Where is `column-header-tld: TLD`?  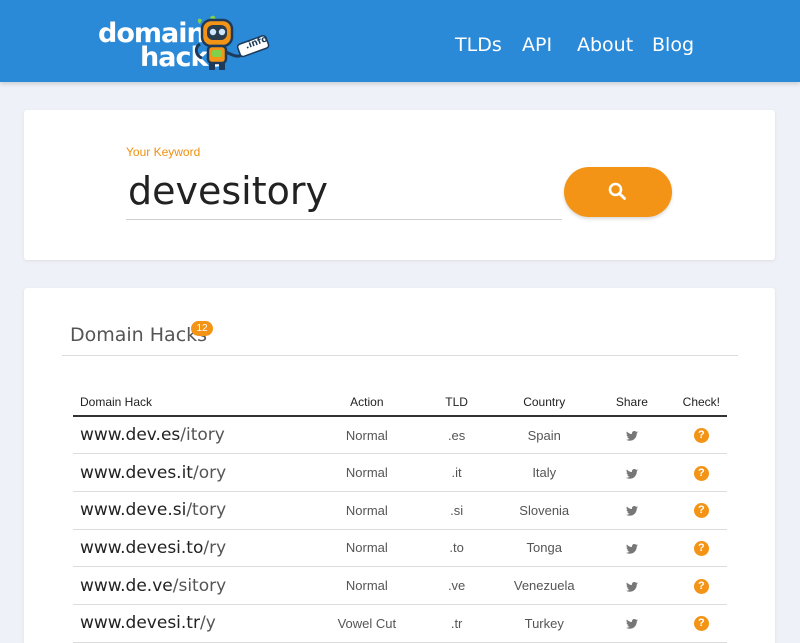 column-header-tld: TLD is located at coordinates (456, 402).